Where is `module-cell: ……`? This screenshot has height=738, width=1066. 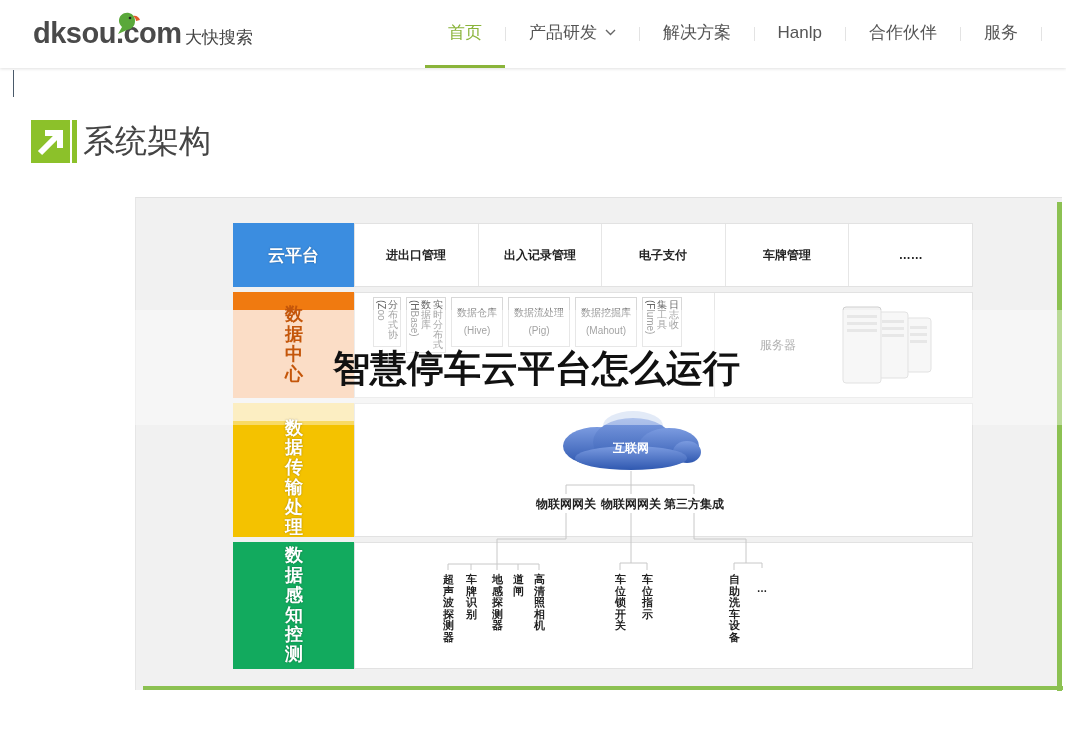 module-cell: …… is located at coordinates (910, 255).